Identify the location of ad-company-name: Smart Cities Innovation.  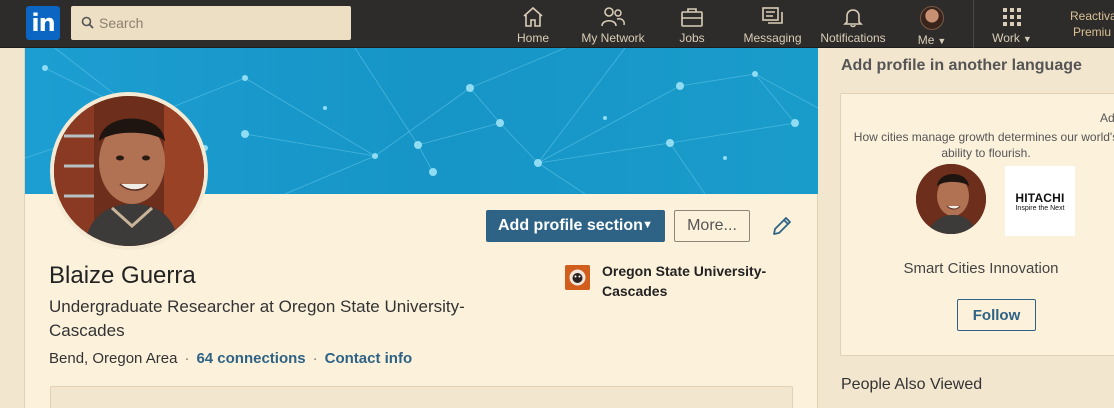
(981, 268).